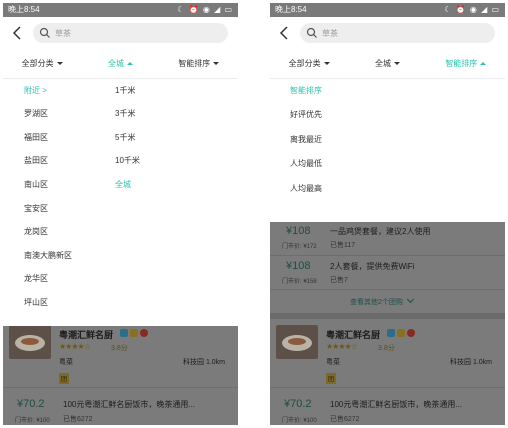  What do you see at coordinates (127, 160) in the screenshot?
I see `distance-item: 10千米` at bounding box center [127, 160].